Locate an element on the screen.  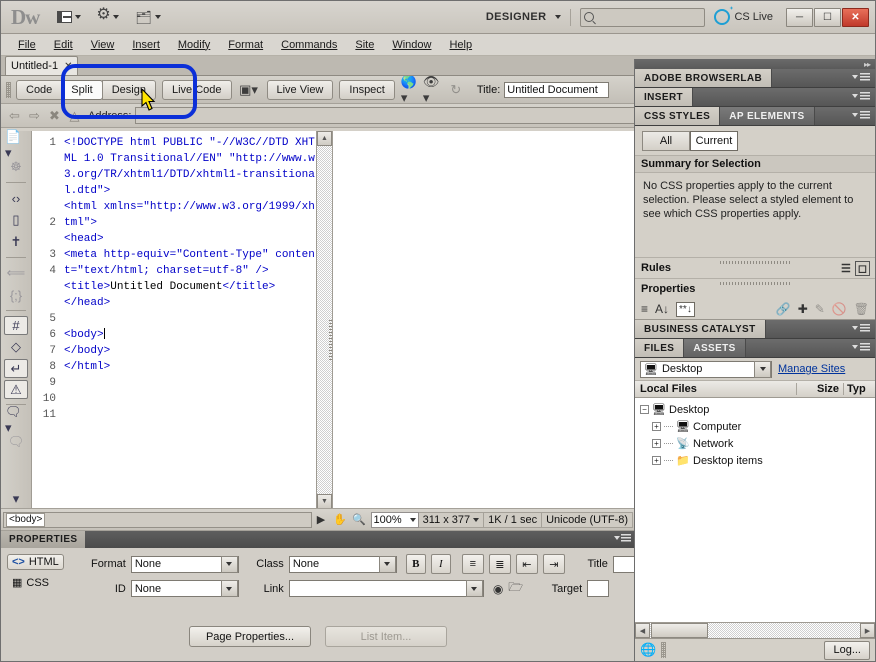
tab-css-styles: CSS STYLES is located at coordinates (678, 116).